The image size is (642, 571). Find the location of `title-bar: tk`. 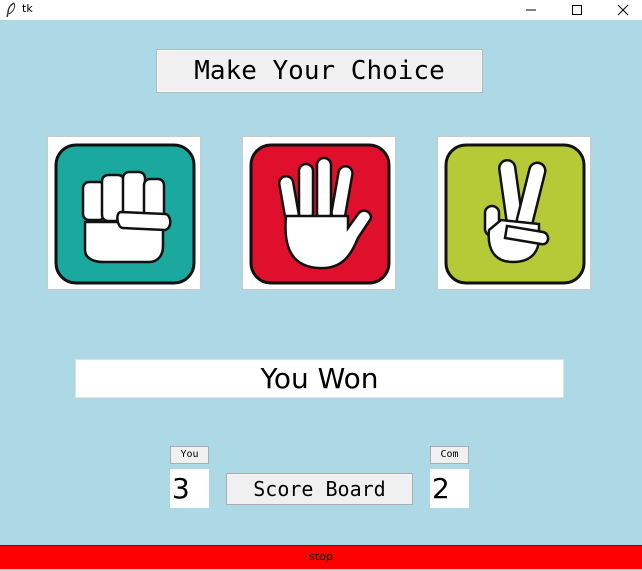

title-bar: tk is located at coordinates (321, 10).